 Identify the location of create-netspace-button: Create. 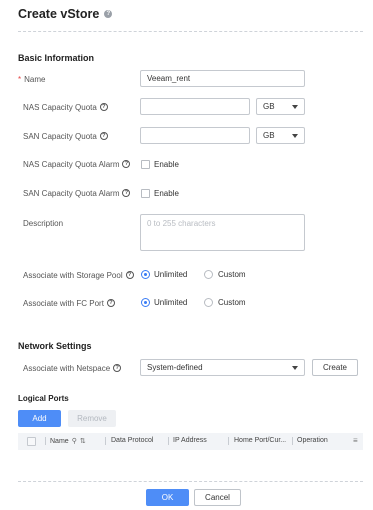
(335, 367).